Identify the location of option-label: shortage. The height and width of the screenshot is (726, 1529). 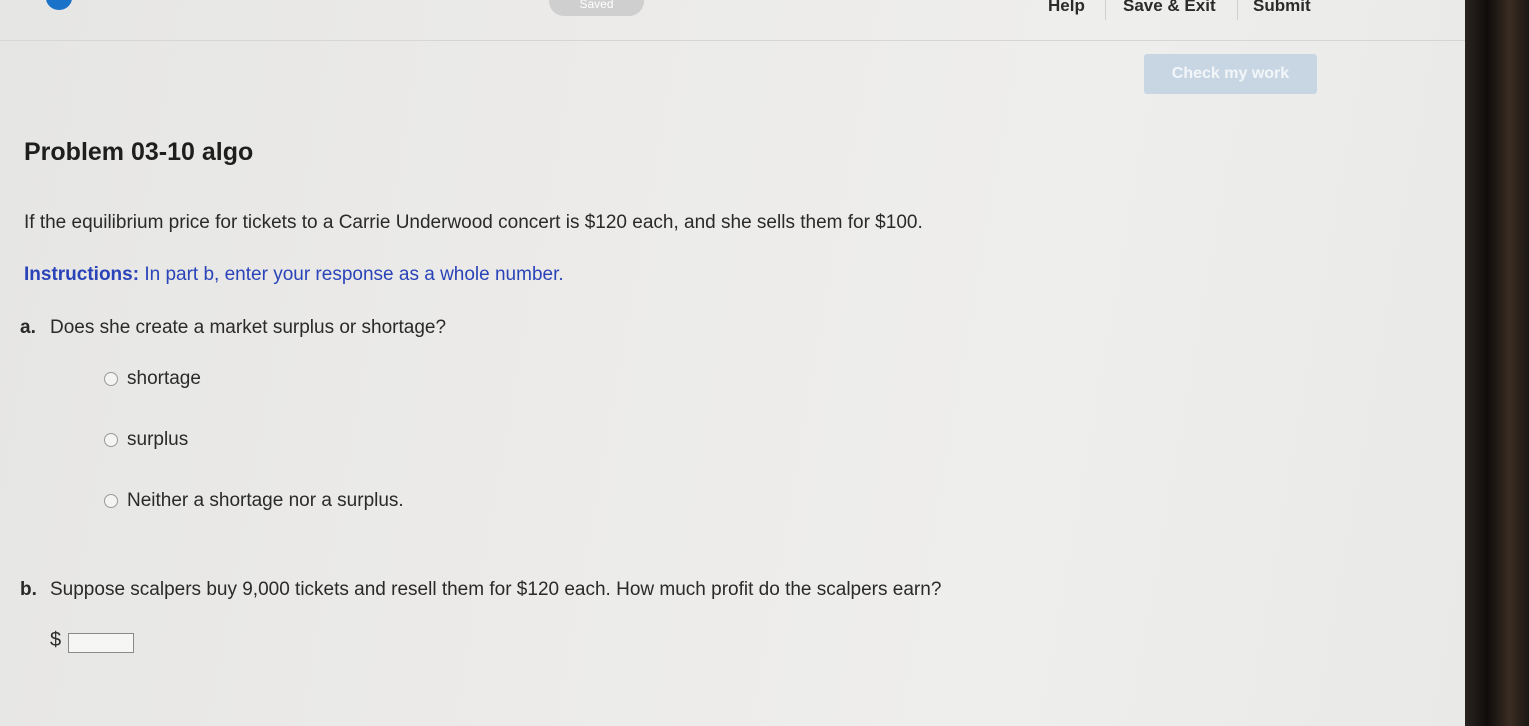
(164, 378).